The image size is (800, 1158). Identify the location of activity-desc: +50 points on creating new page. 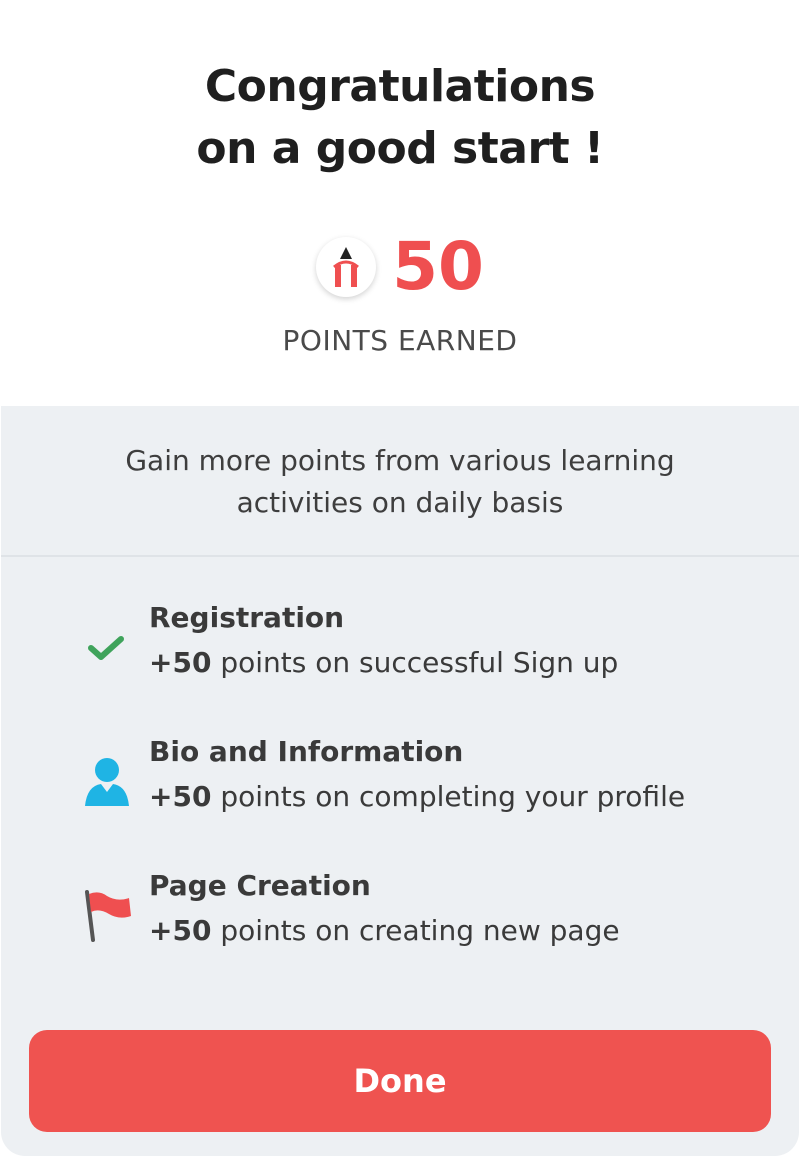
(384, 931).